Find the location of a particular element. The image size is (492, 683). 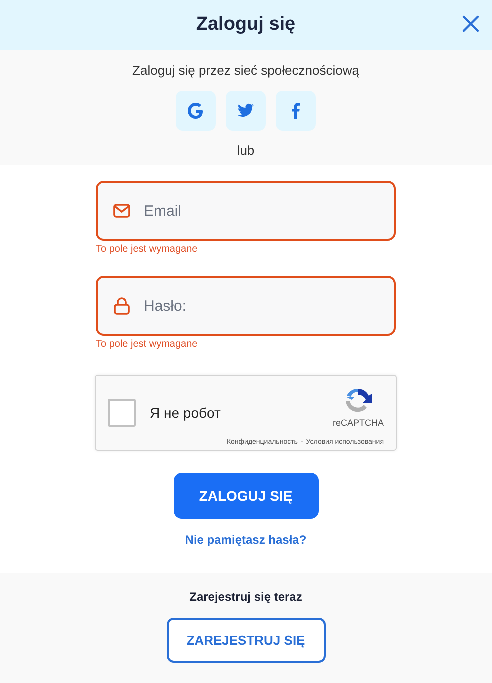

g-logo-icon is located at coordinates (196, 111).